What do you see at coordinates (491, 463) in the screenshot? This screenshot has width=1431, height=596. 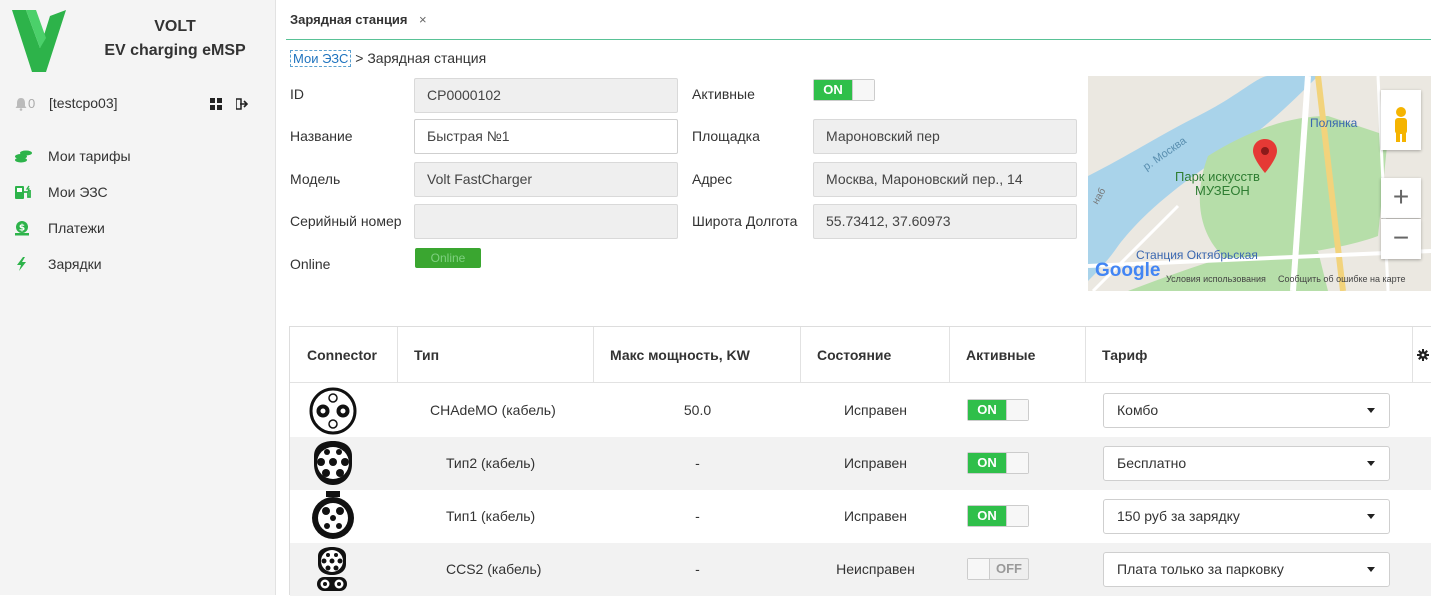 I see `connector-type: Тип2 (кабель)` at bounding box center [491, 463].